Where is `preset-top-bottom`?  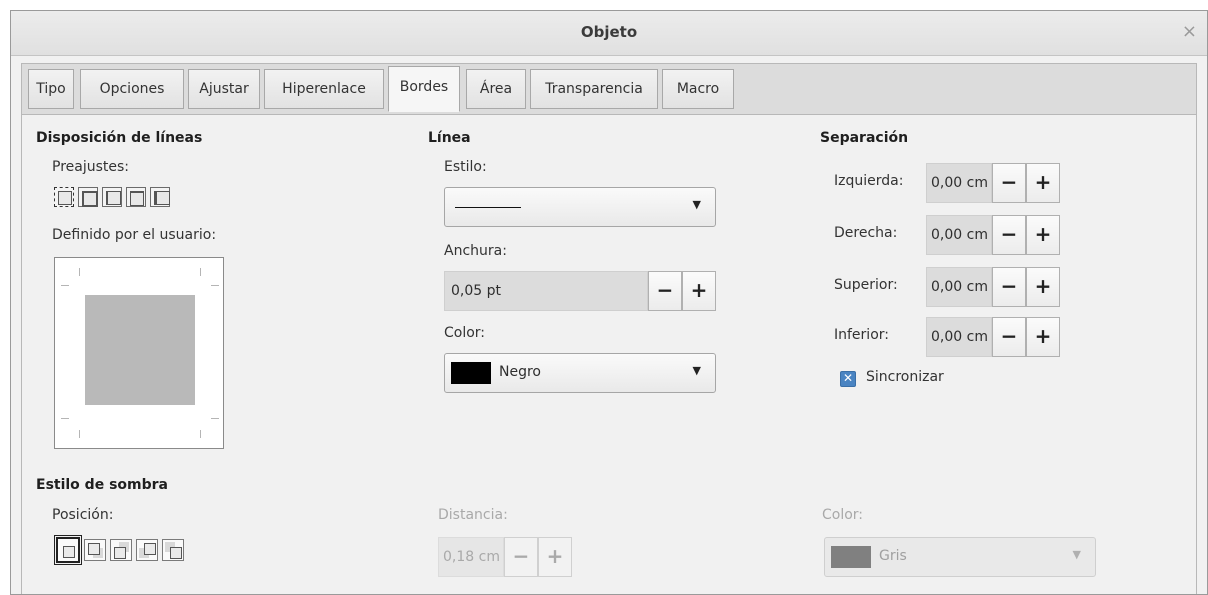
preset-top-bottom is located at coordinates (160, 197).